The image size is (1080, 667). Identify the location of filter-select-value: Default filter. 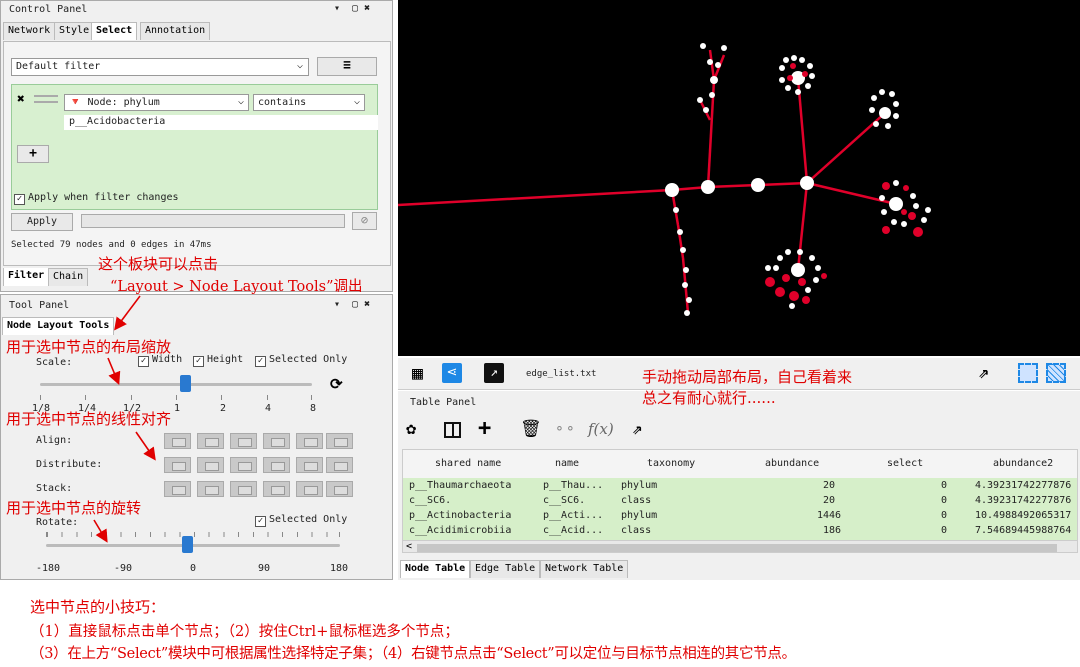
(58, 66).